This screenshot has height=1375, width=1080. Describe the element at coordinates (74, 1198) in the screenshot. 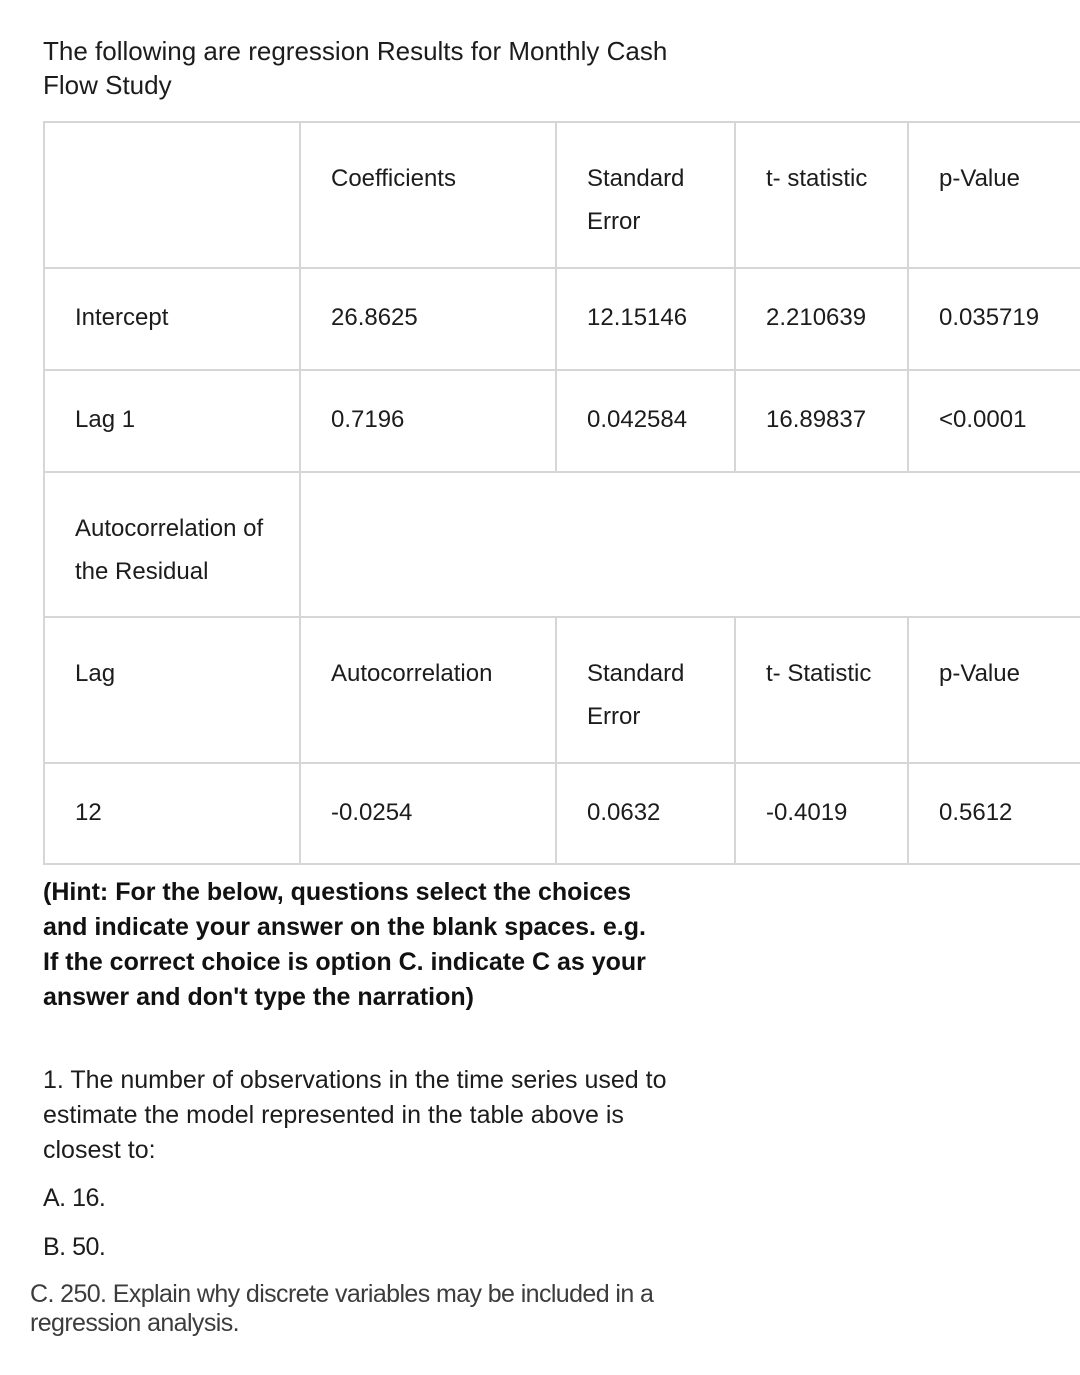

I see `option-a: A. 16.` at that location.